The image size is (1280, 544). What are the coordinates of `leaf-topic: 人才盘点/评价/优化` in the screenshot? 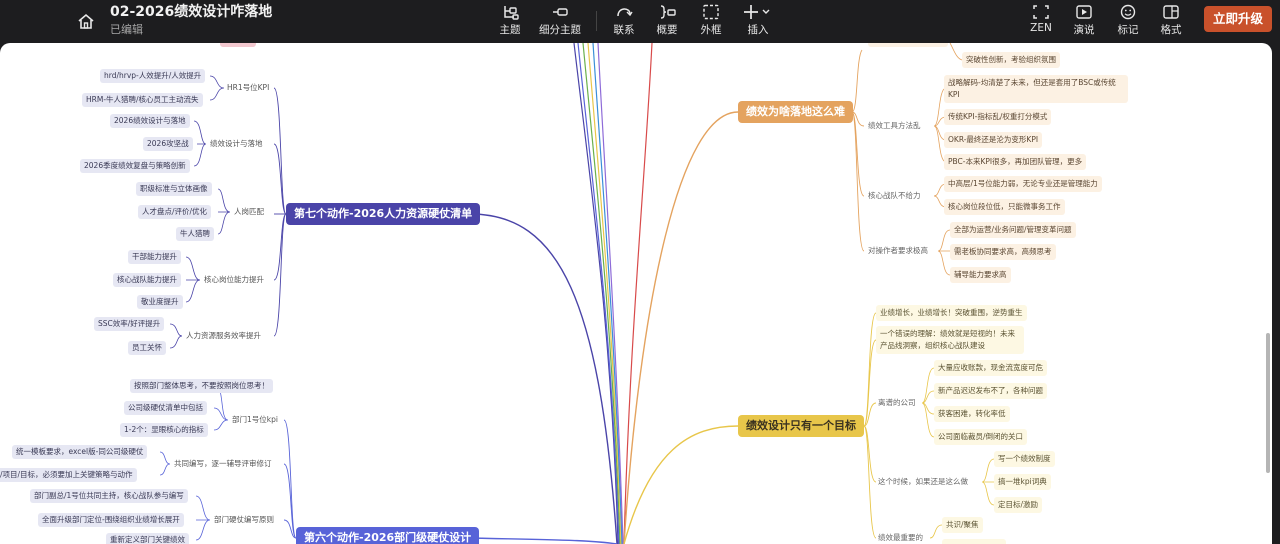 It's located at (175, 212).